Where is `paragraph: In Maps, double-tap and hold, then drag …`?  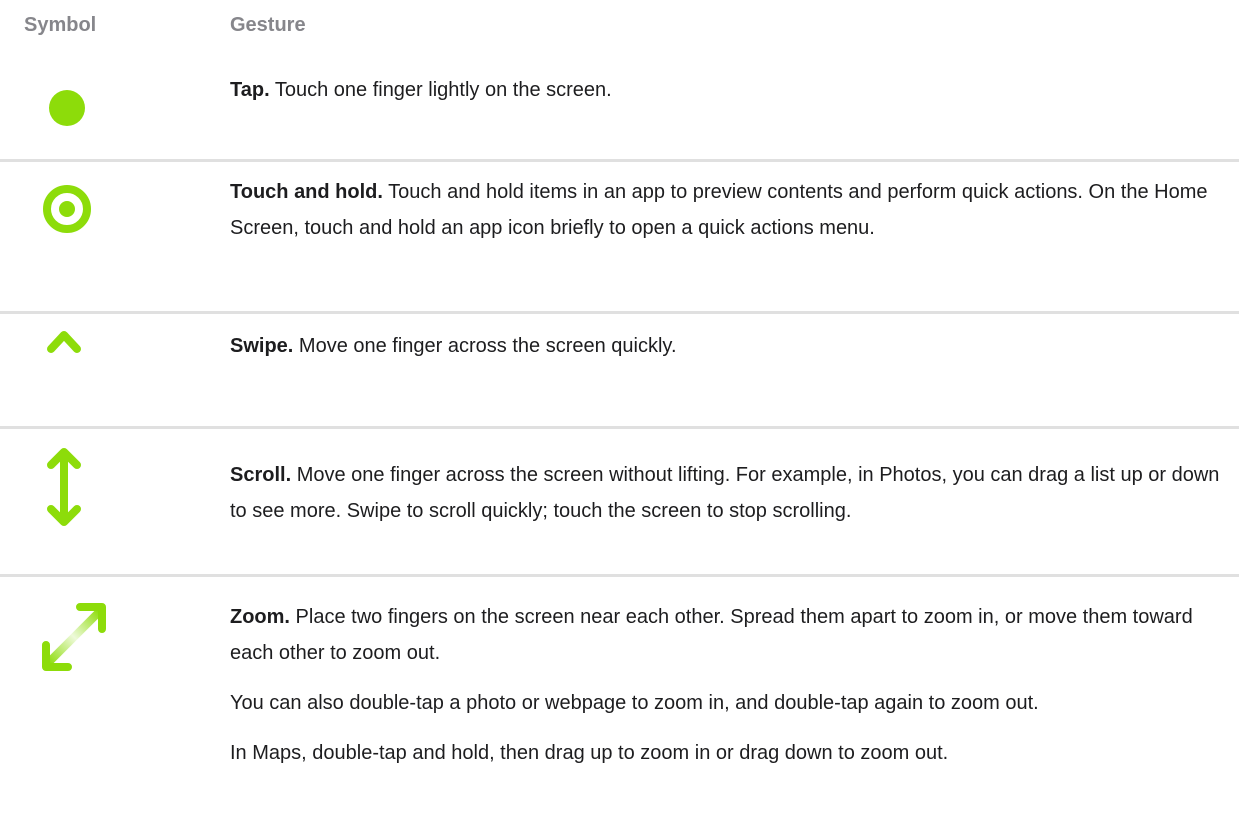 paragraph: In Maps, double-tap and hold, then drag … is located at coordinates (589, 753).